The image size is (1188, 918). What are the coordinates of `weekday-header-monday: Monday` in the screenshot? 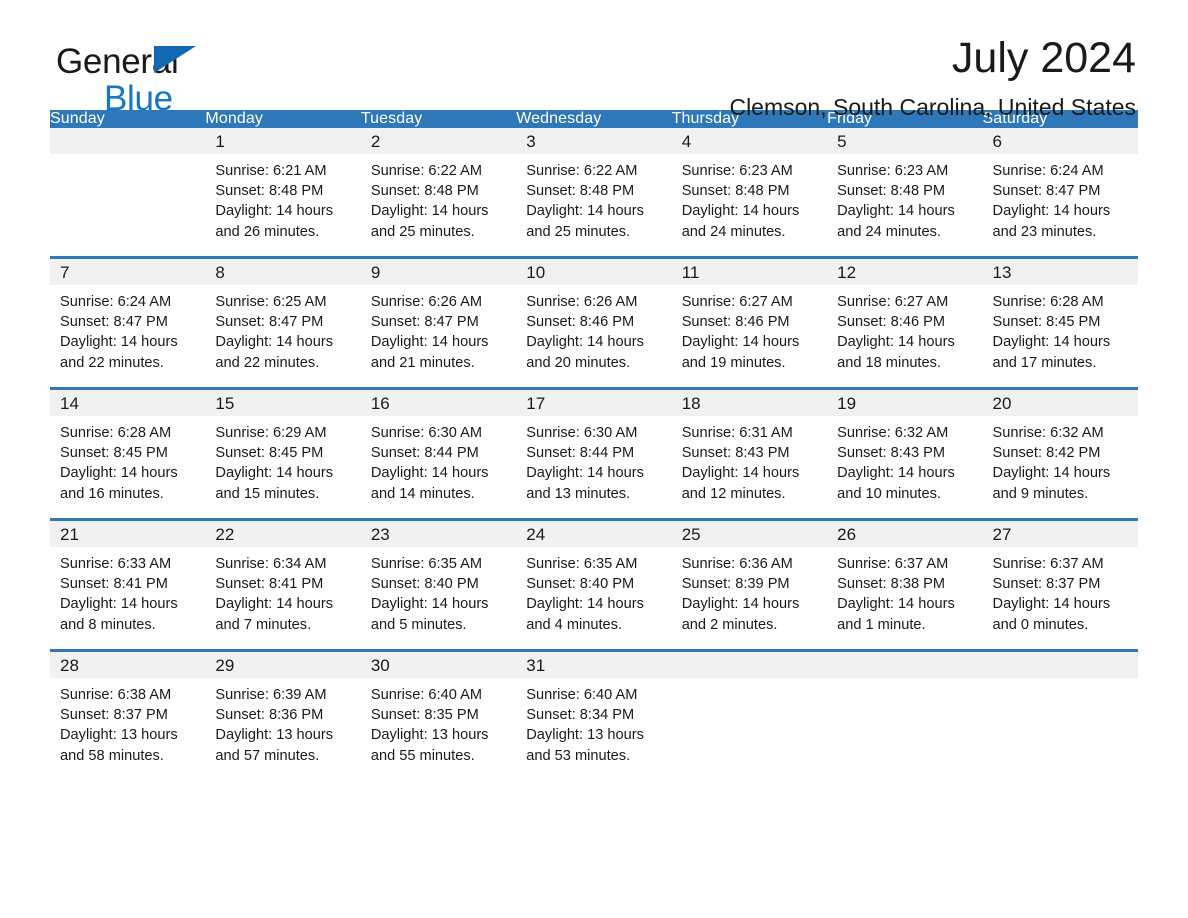 It's located at (283, 119).